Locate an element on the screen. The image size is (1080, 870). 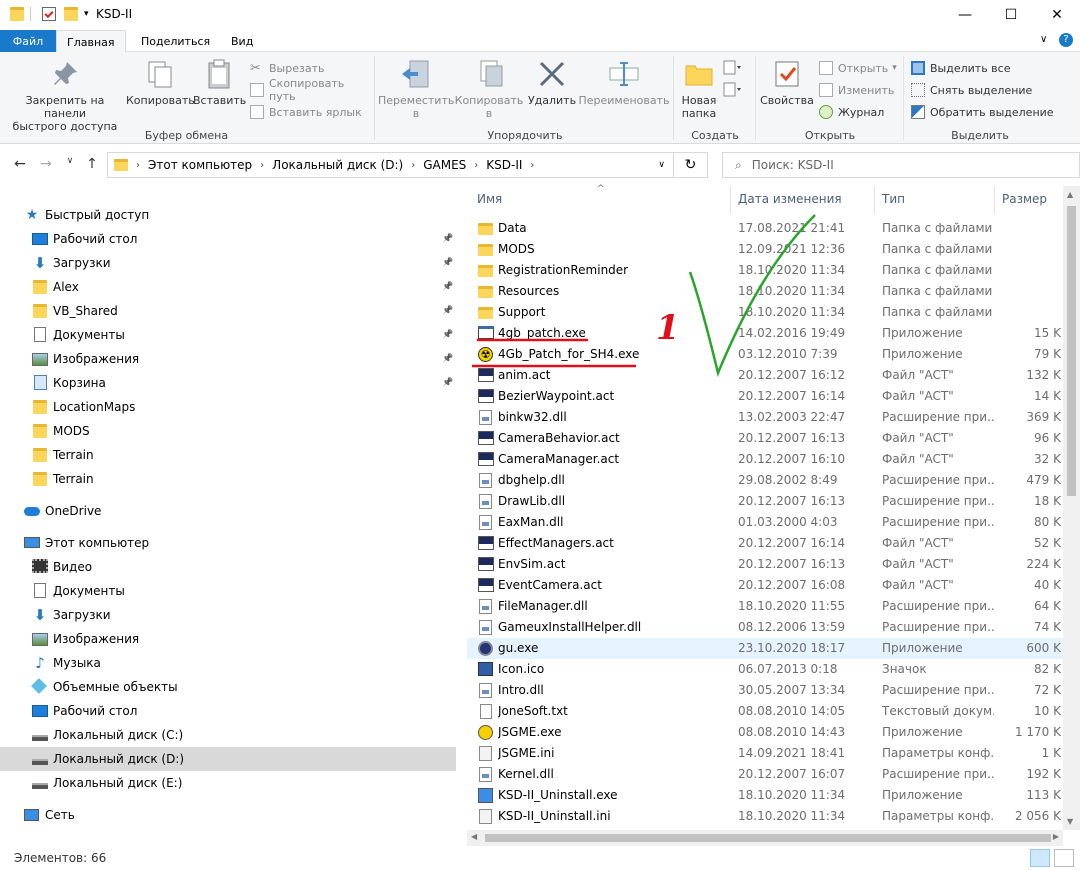
search-input: ⌕ Поиск: KSD-II is located at coordinates (901, 165).